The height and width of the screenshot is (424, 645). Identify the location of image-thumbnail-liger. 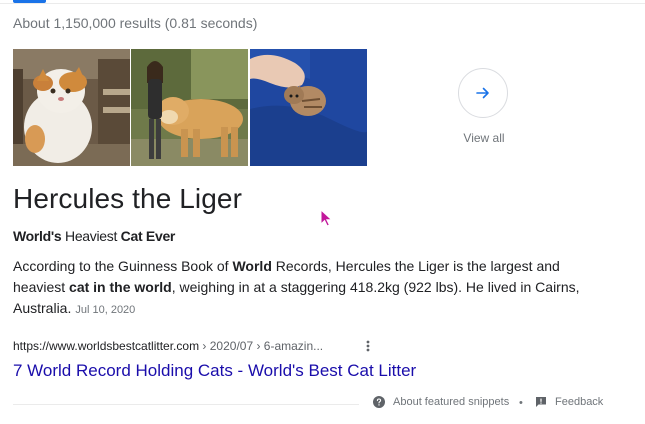
(189, 107).